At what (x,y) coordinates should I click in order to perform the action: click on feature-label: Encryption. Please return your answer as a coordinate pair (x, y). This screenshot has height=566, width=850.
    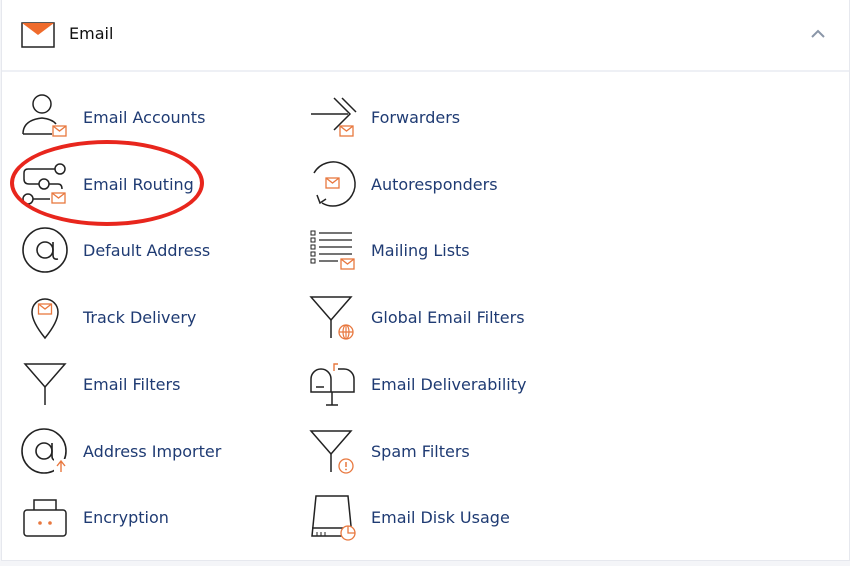
    Looking at the image, I should click on (126, 517).